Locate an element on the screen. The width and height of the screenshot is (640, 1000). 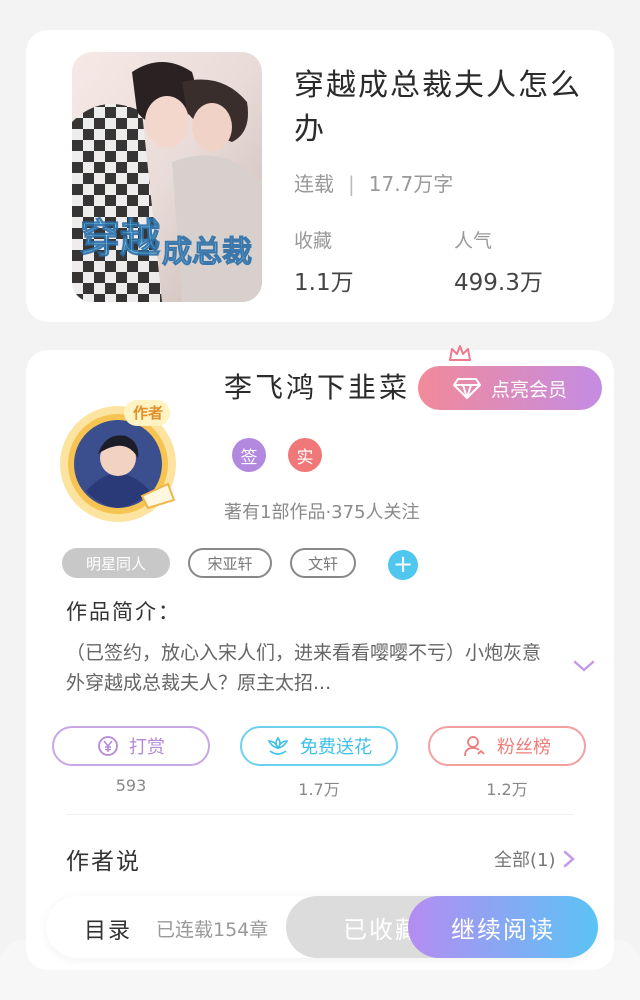
author-say-all-link: 全部(1) is located at coordinates (535, 859).